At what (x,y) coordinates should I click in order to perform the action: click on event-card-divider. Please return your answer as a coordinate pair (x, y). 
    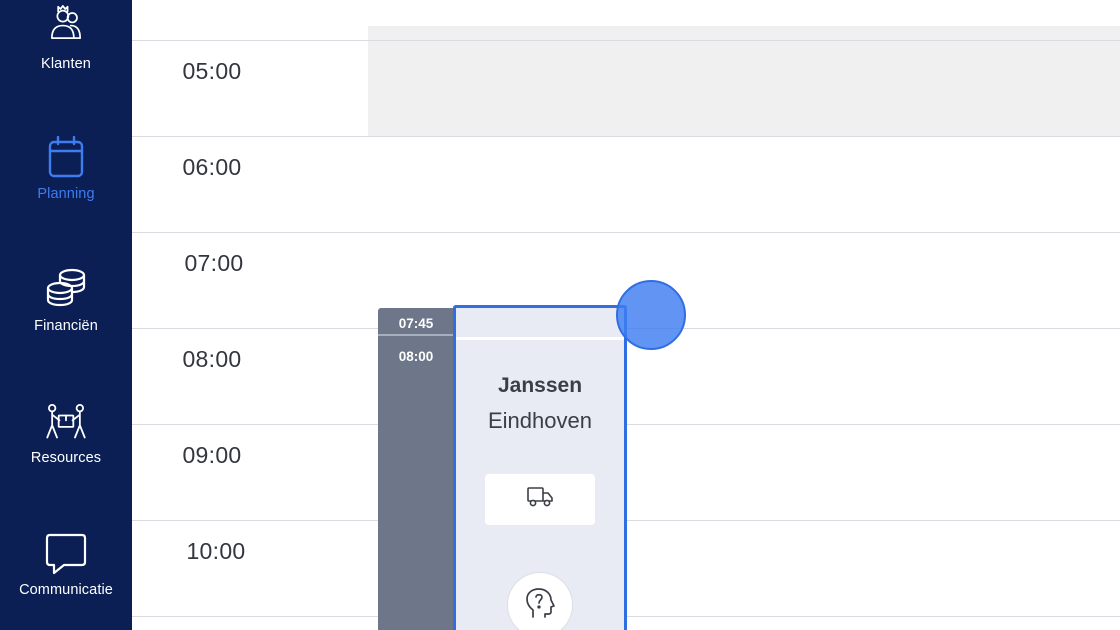
    Looking at the image, I should click on (540, 338).